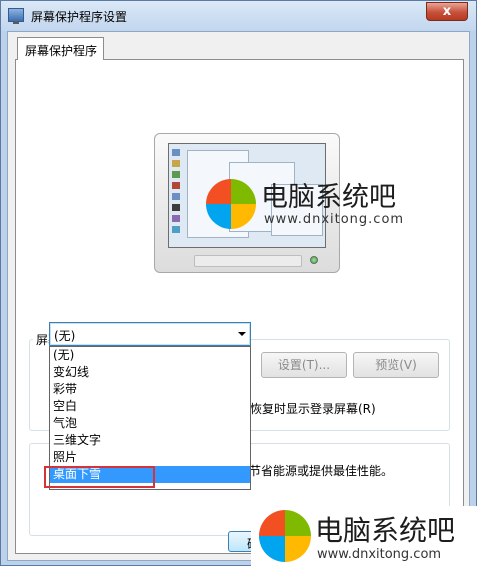 This screenshot has width=477, height=567. Describe the element at coordinates (150, 440) in the screenshot. I see `dropdown-option: 三维文字` at that location.